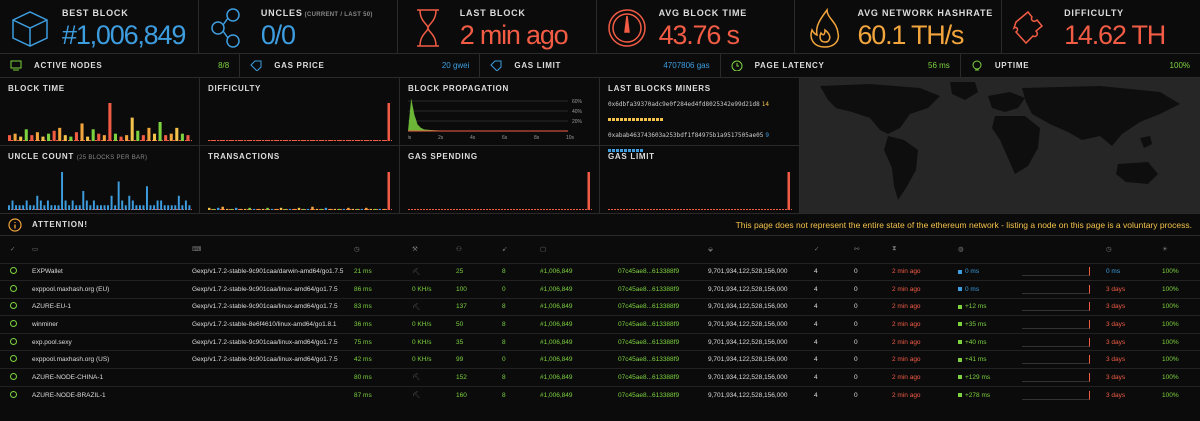 The width and height of the screenshot is (1200, 421). I want to click on header-gauge-icon: ◍, so click(990, 249).